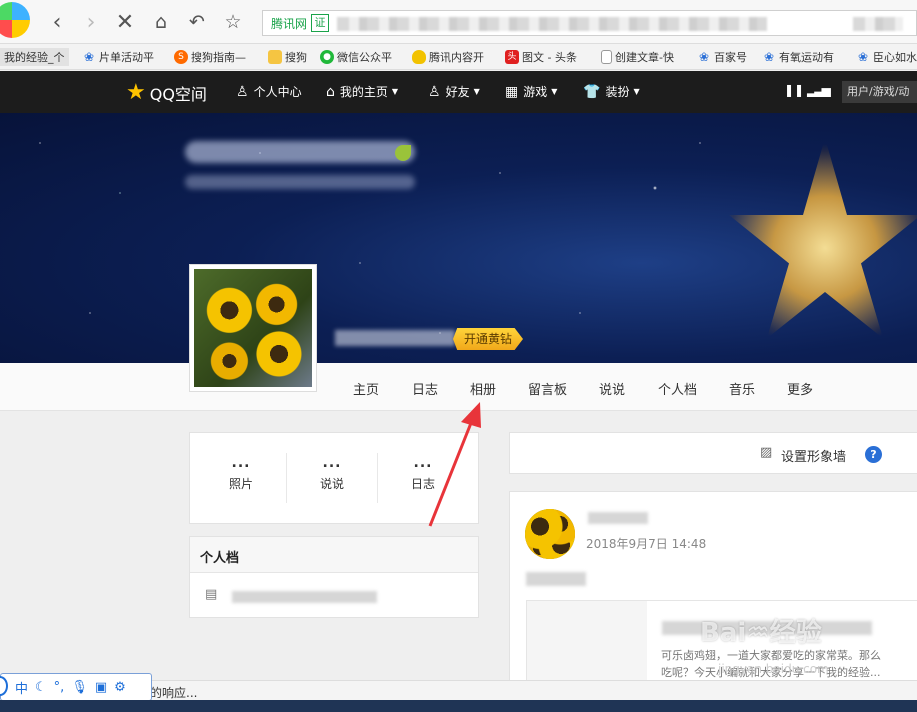  I want to click on favorite-star-icon: ☆, so click(233, 22).